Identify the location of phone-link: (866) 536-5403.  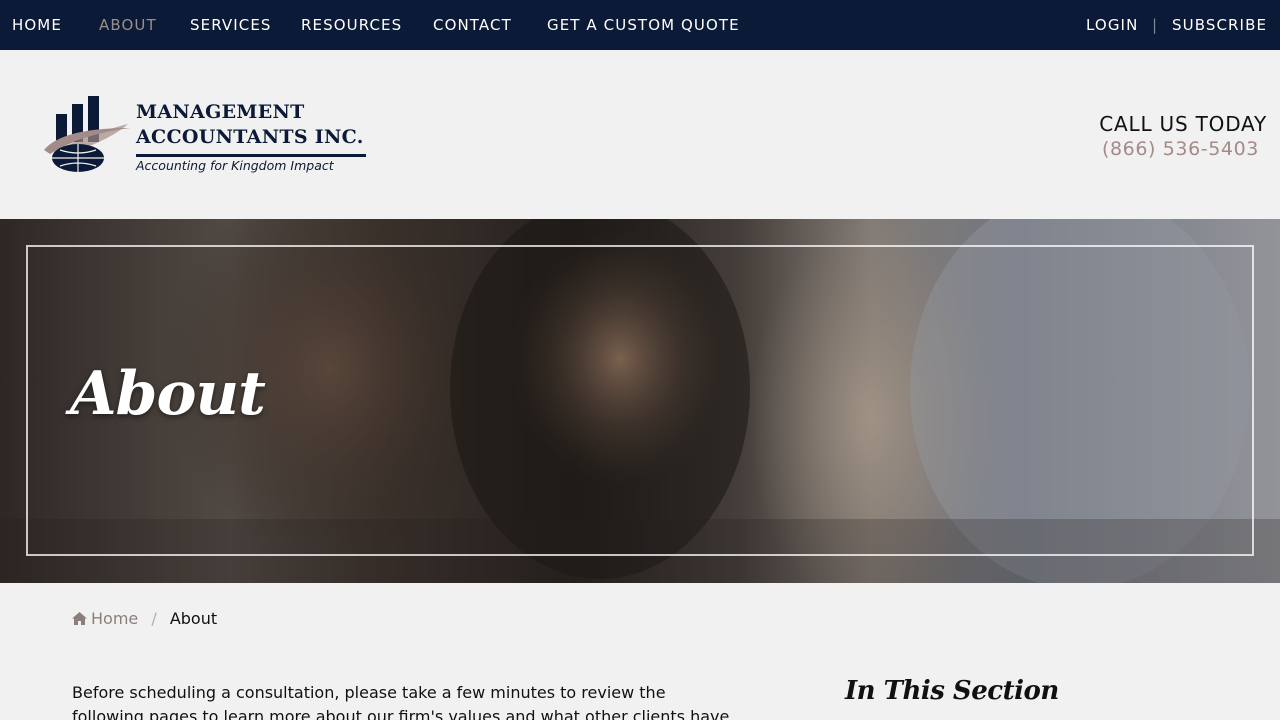
(1183, 149).